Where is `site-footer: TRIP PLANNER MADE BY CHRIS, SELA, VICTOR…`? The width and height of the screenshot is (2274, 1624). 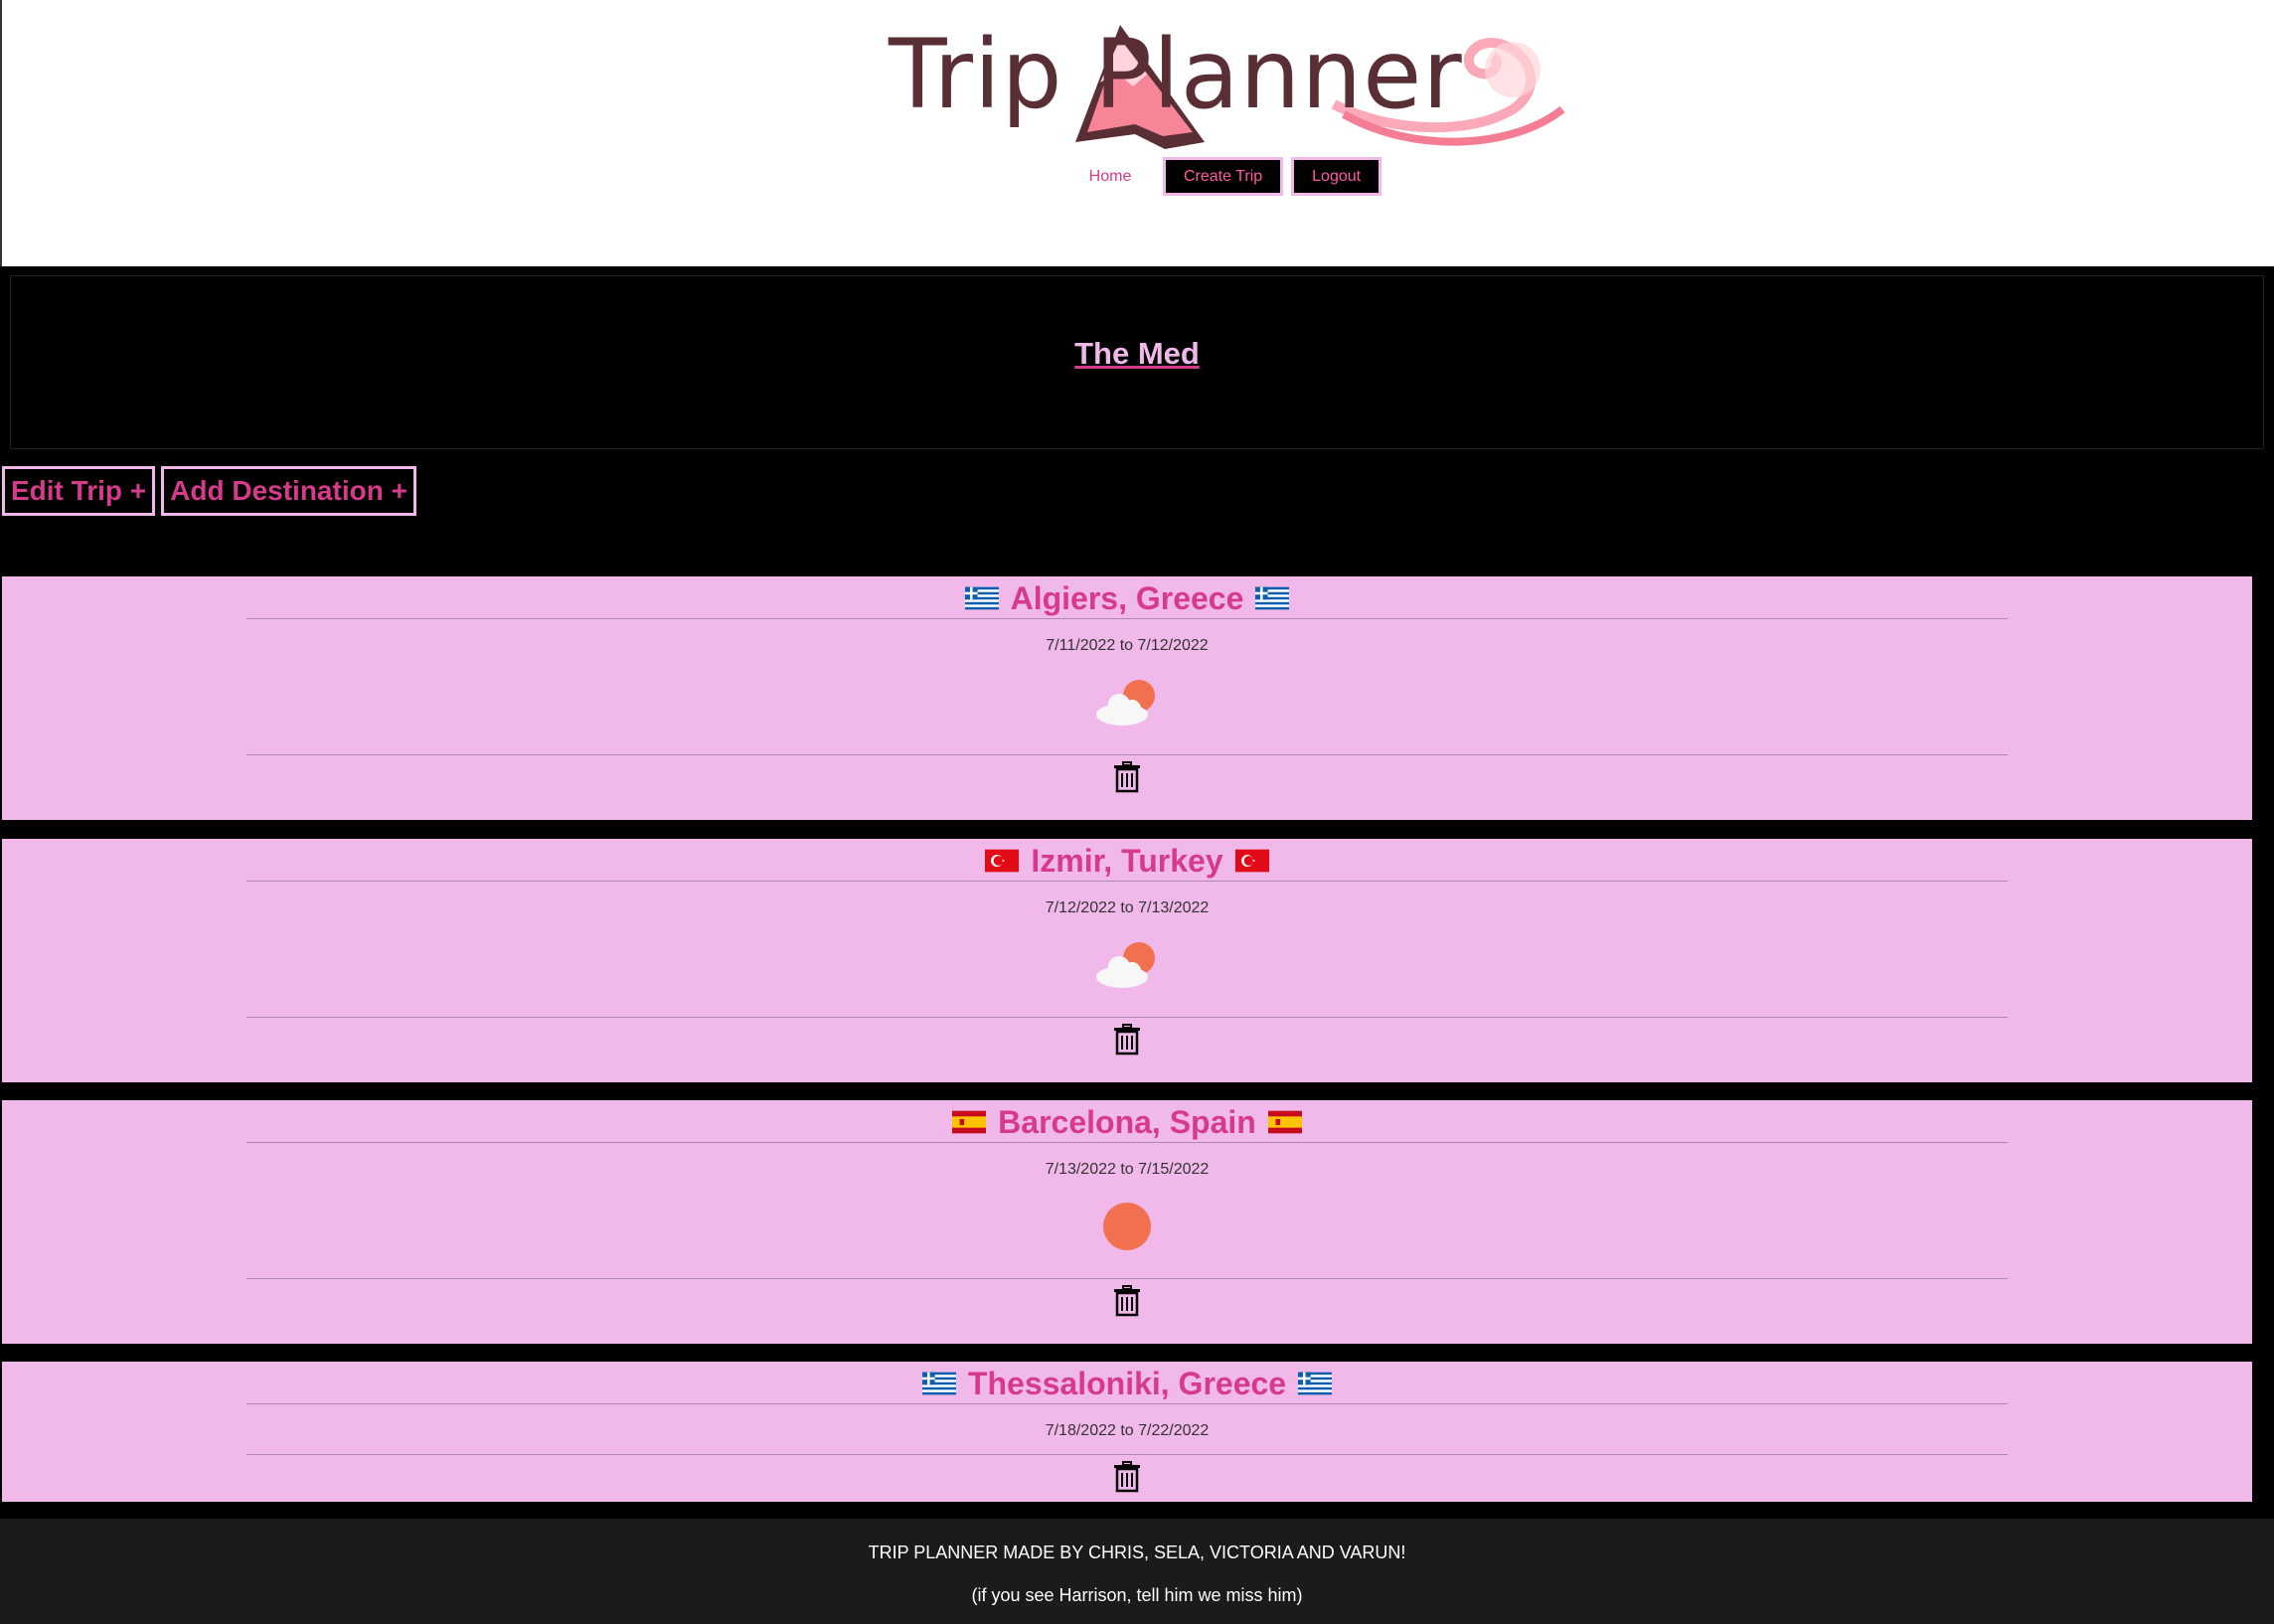
site-footer: TRIP PLANNER MADE BY CHRIS, SELA, VICTOR… is located at coordinates (1137, 1571).